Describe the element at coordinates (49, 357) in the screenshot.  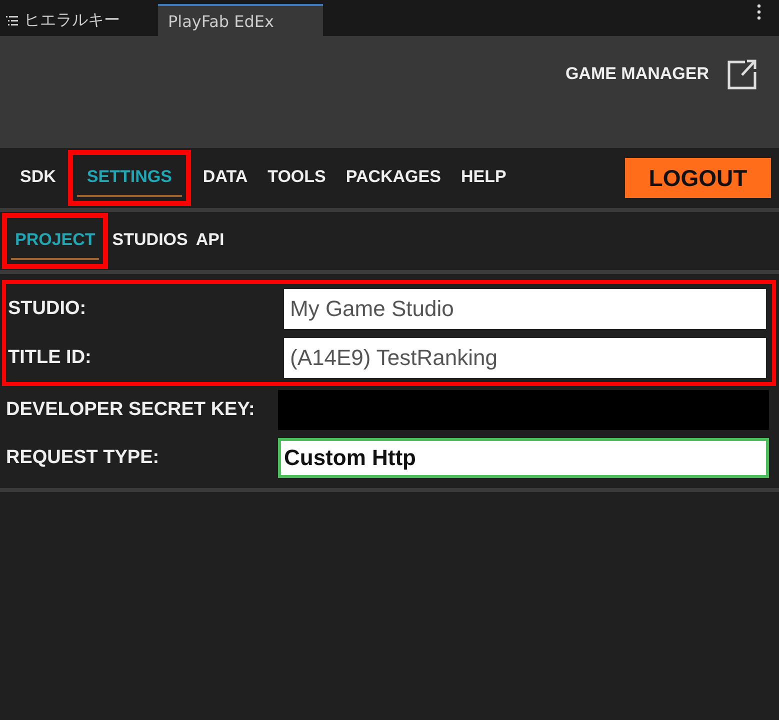
I see `field-label: TITLE ID:` at that location.